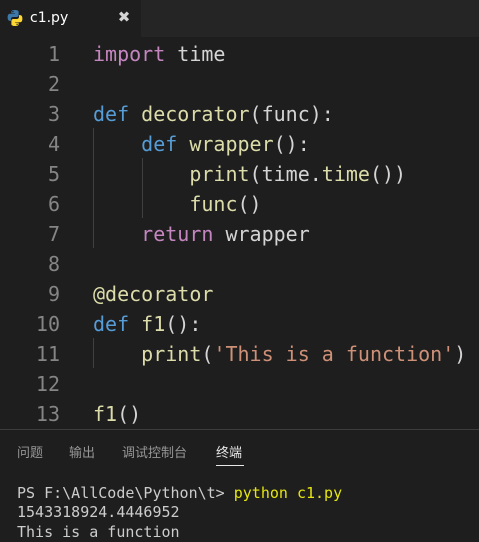  Describe the element at coordinates (229, 454) in the screenshot. I see `tab-terminal: 终端` at that location.